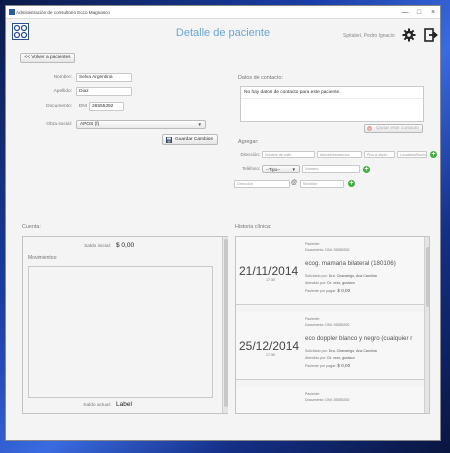 Image resolution: width=450 pixels, height=453 pixels. What do you see at coordinates (248, 142) in the screenshot?
I see `add-contact-title: Agregar:` at bounding box center [248, 142].